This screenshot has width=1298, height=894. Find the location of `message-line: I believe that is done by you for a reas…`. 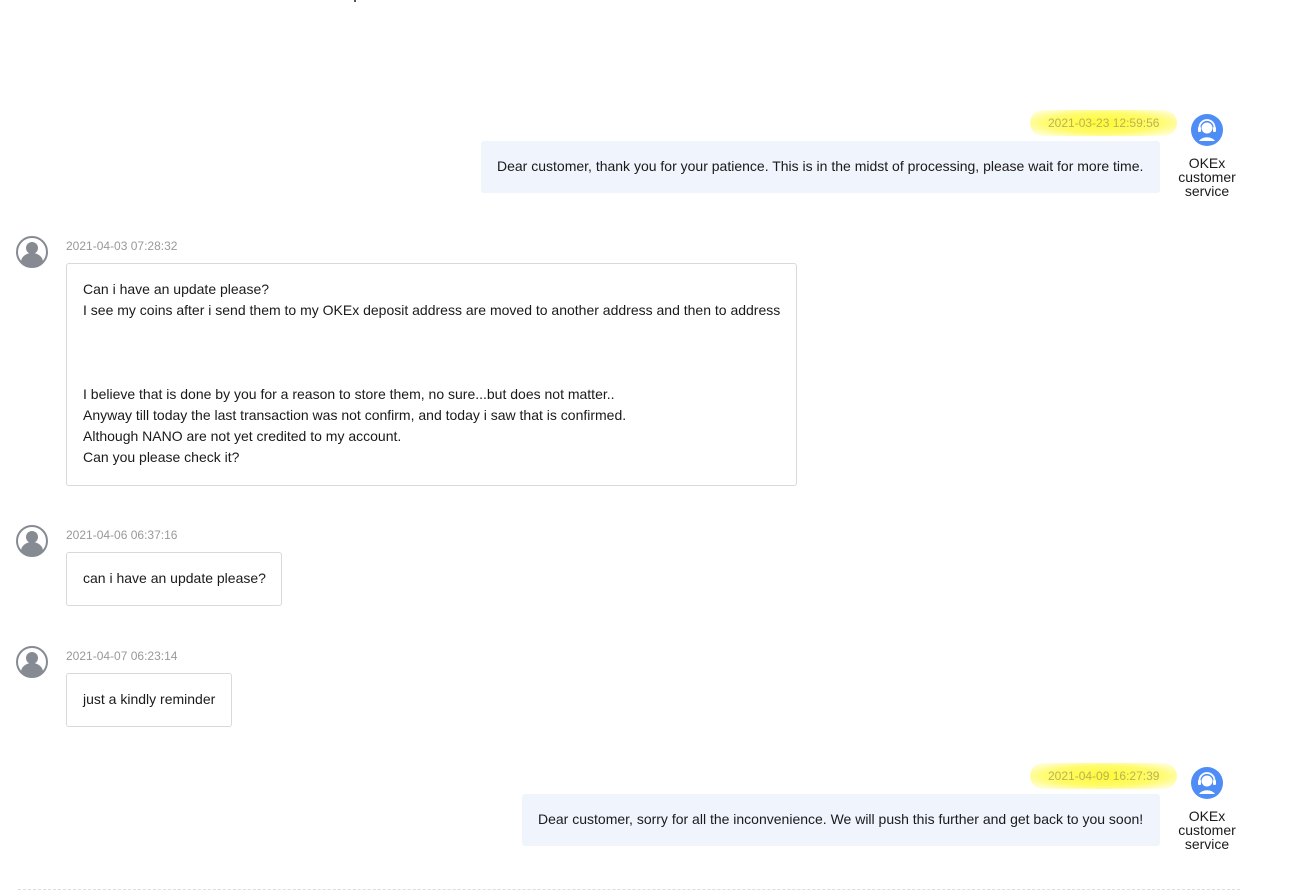

message-line: I believe that is done by you for a reas… is located at coordinates (349, 394).